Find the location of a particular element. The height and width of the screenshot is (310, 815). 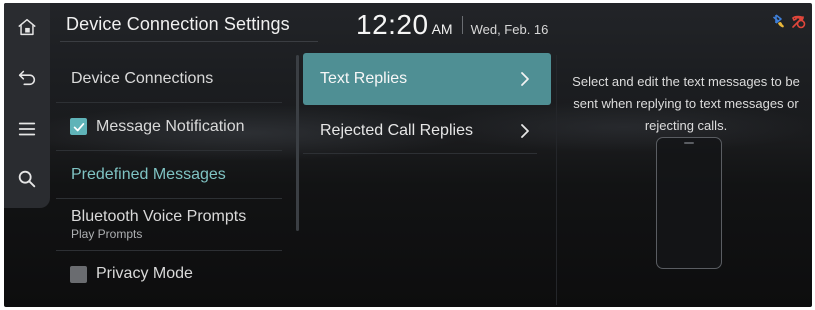

search-button is located at coordinates (27, 181).